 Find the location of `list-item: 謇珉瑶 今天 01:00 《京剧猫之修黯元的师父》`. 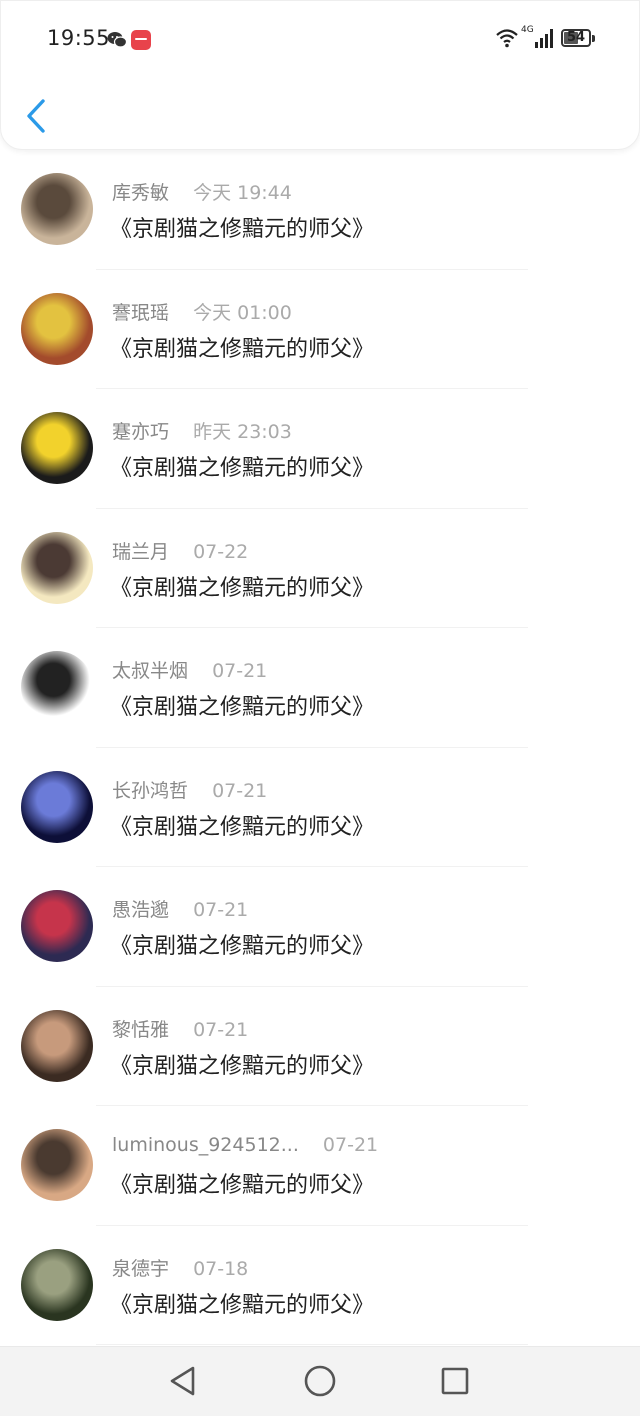

list-item: 謇珉瑶 今天 01:00 《京剧猫之修黯元的师父》 is located at coordinates (320, 329).